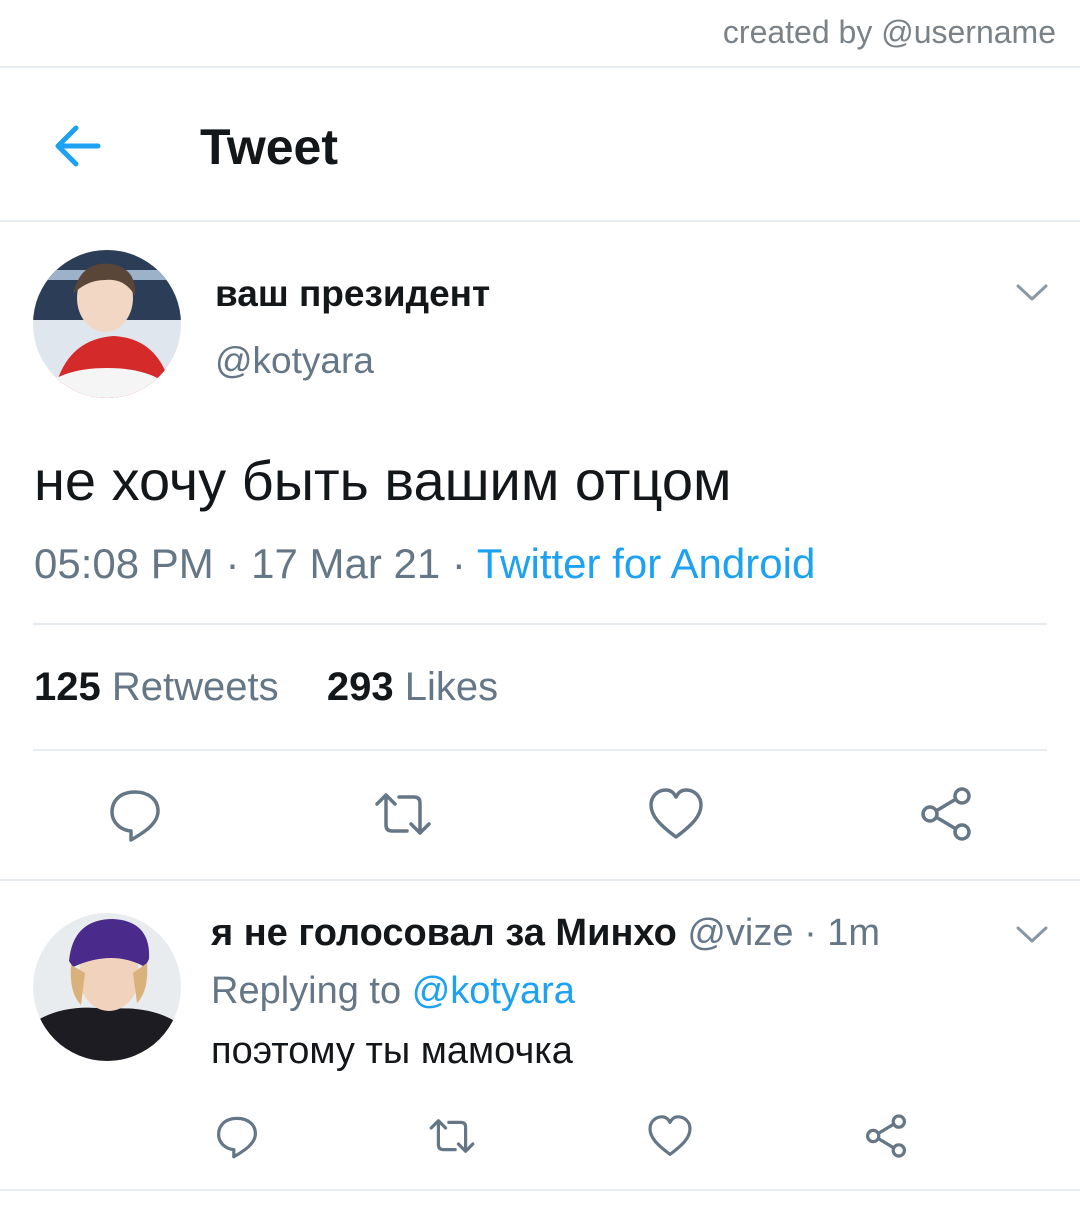  I want to click on avatar, so click(107, 324).